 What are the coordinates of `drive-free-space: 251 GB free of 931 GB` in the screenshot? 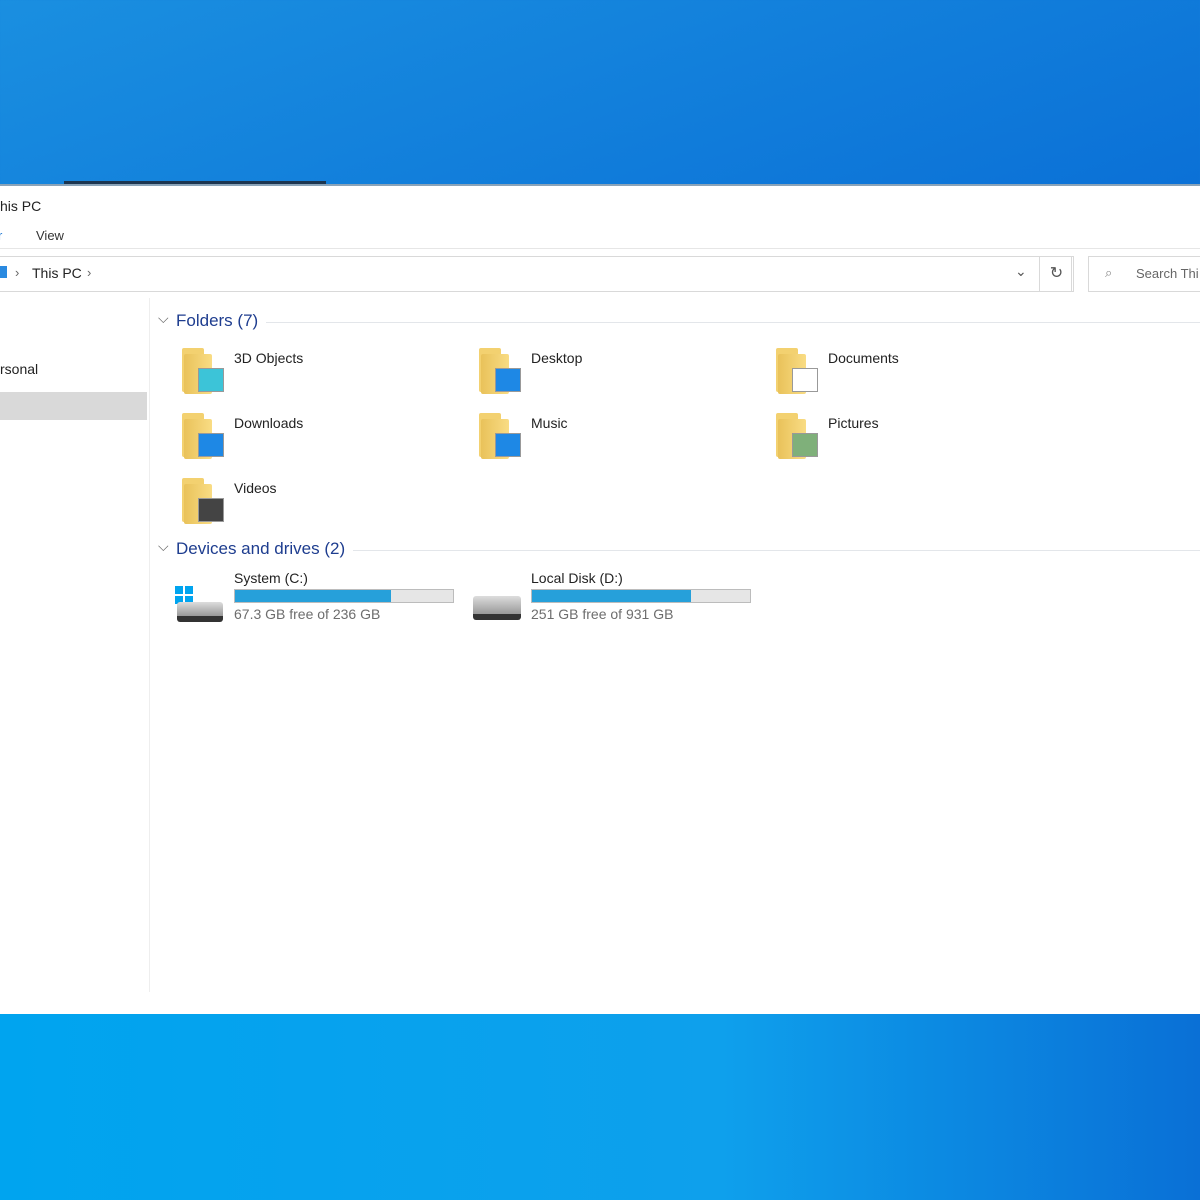 It's located at (602, 614).